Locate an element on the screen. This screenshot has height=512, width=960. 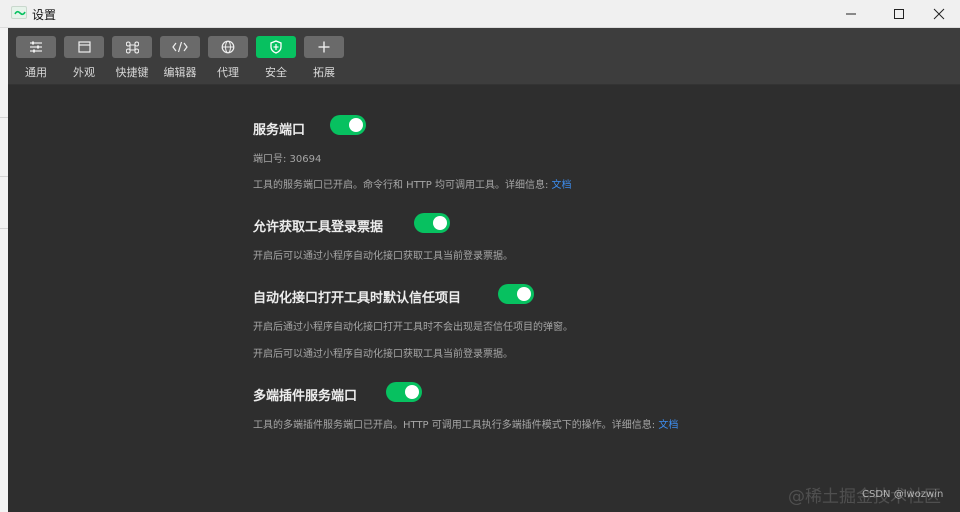
left-edge-strip is located at coordinates (4, 270).